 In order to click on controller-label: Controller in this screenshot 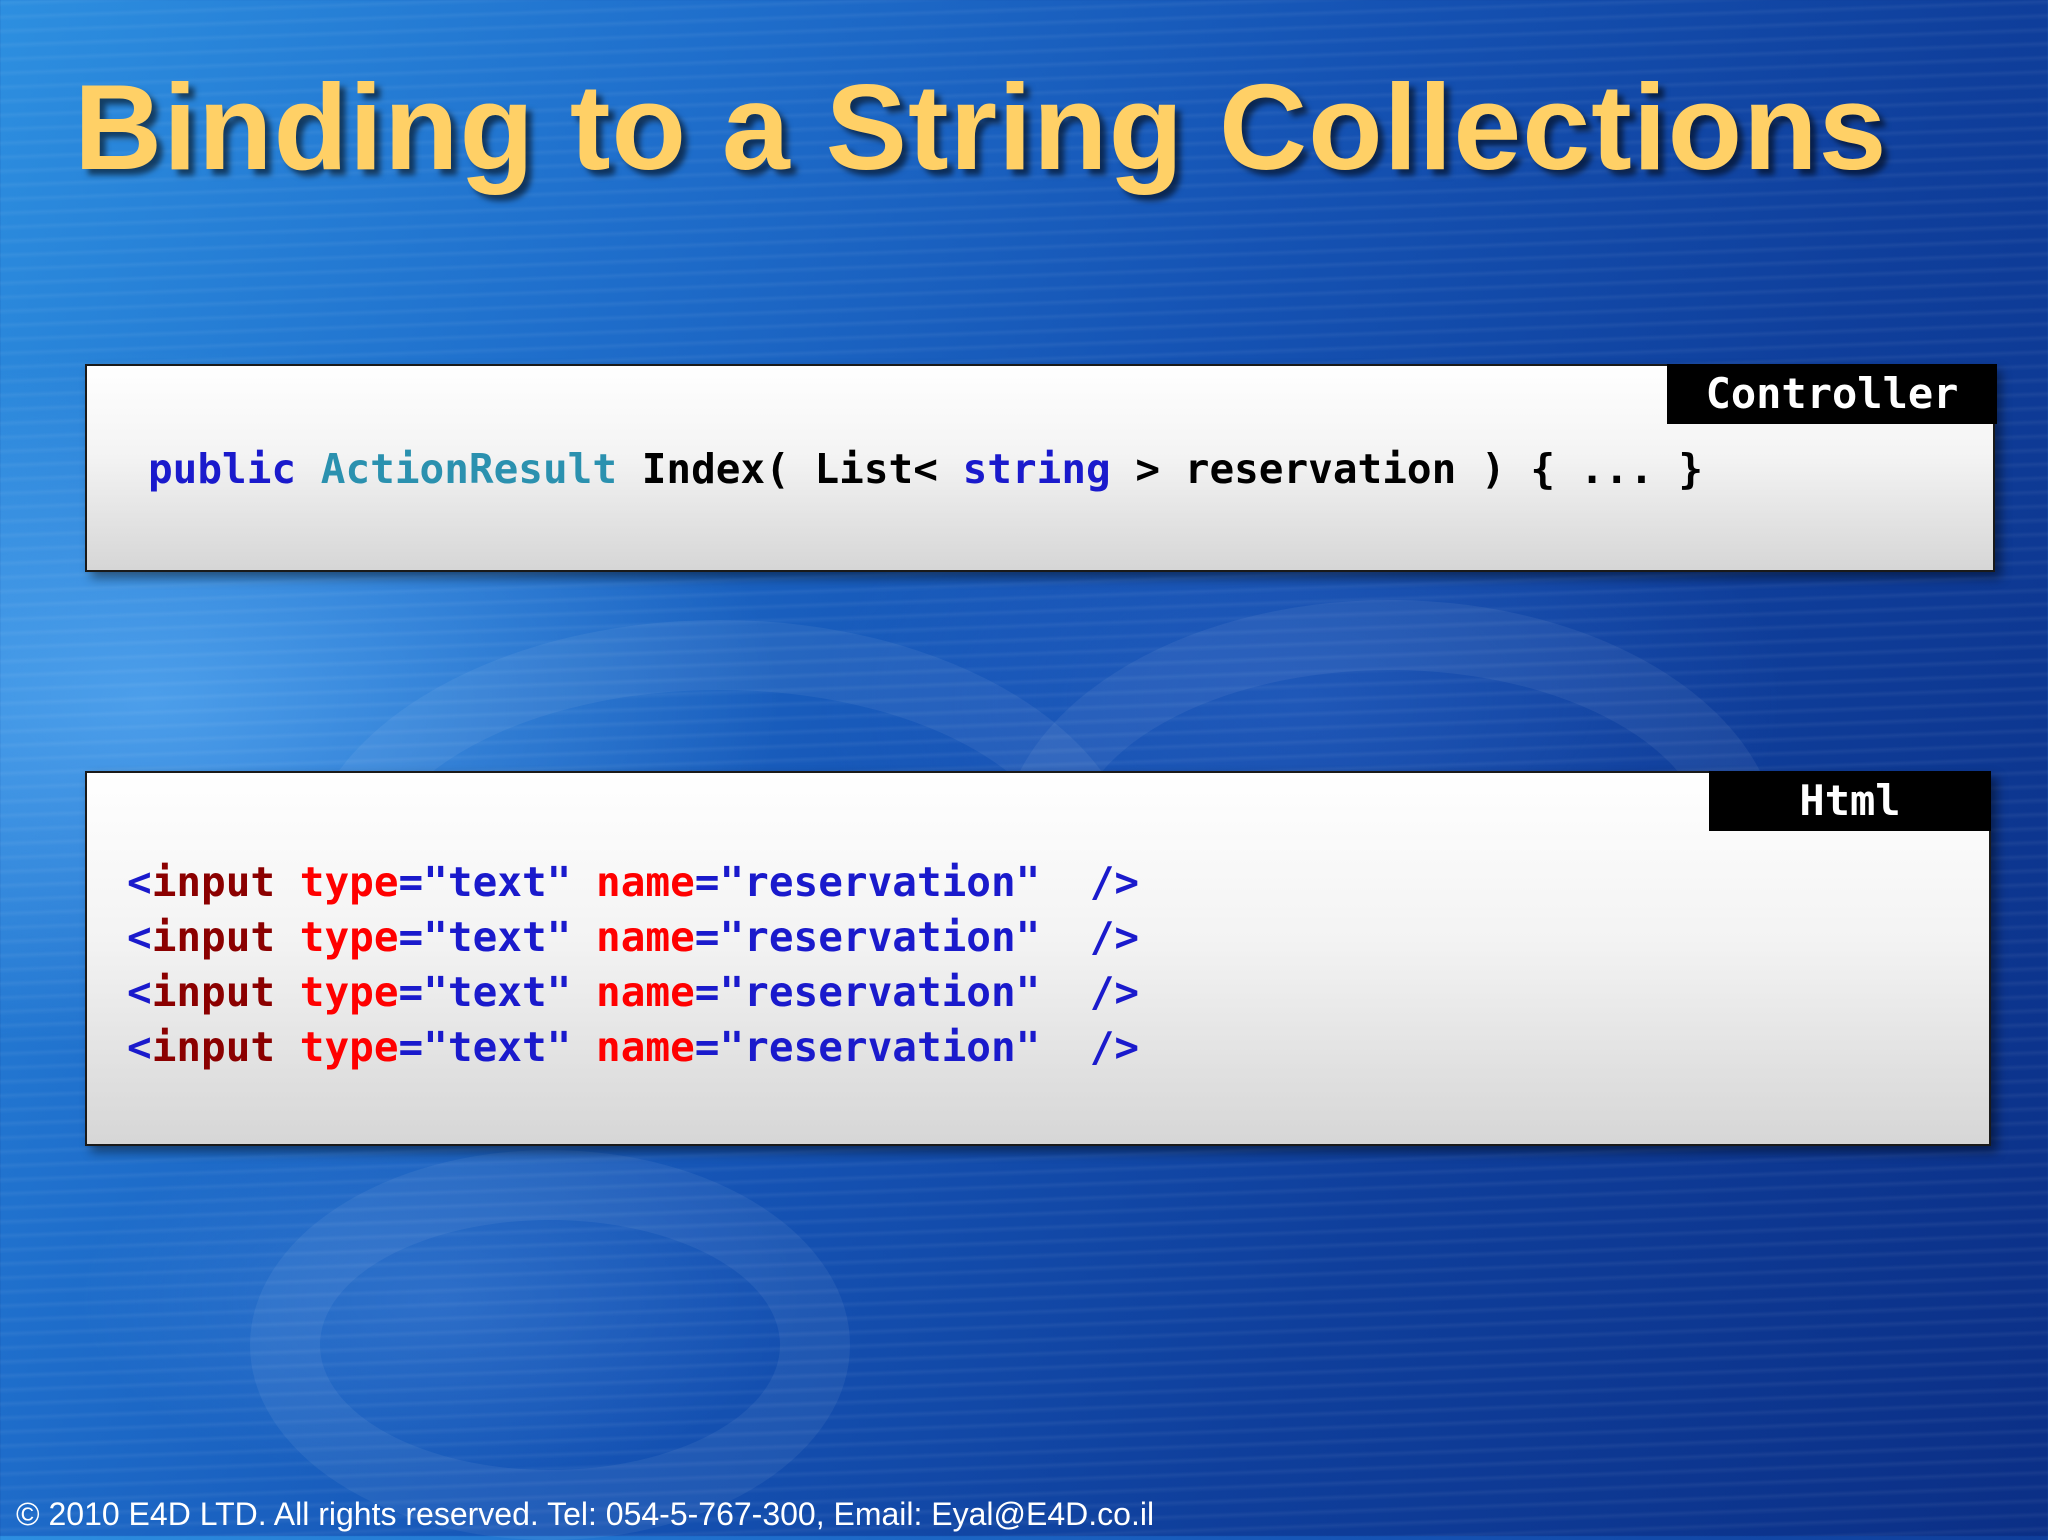, I will do `click(1832, 394)`.